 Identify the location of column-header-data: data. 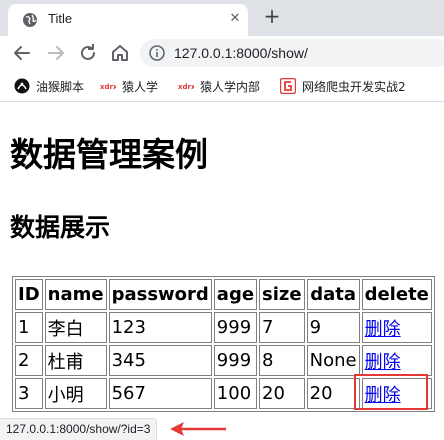
(333, 294).